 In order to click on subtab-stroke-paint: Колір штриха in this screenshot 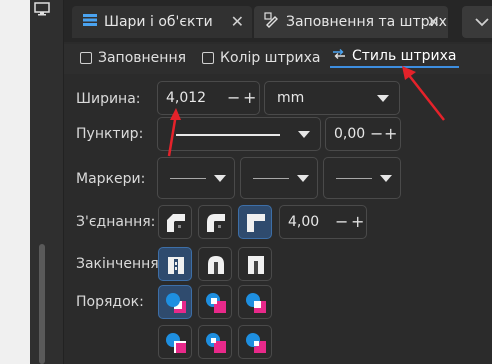, I will do `click(261, 58)`.